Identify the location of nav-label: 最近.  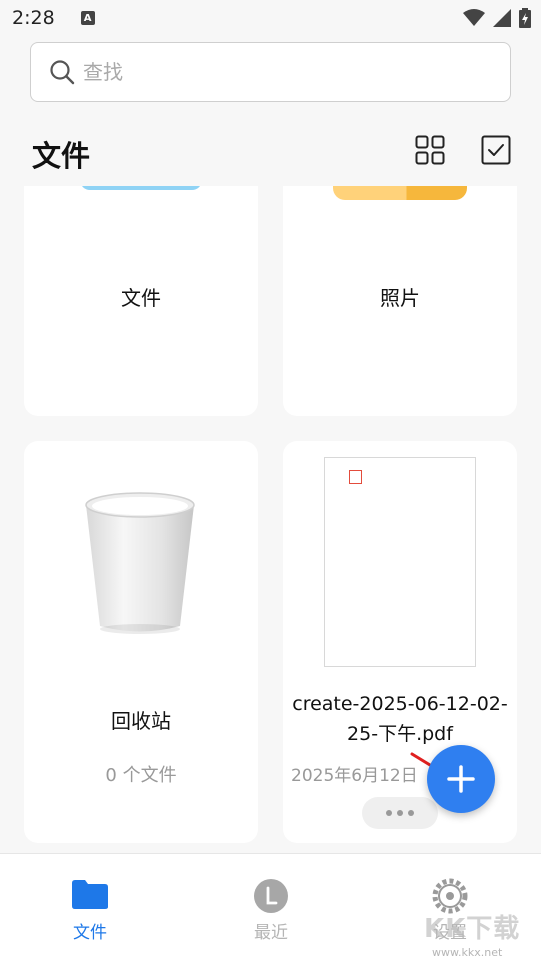
(271, 933).